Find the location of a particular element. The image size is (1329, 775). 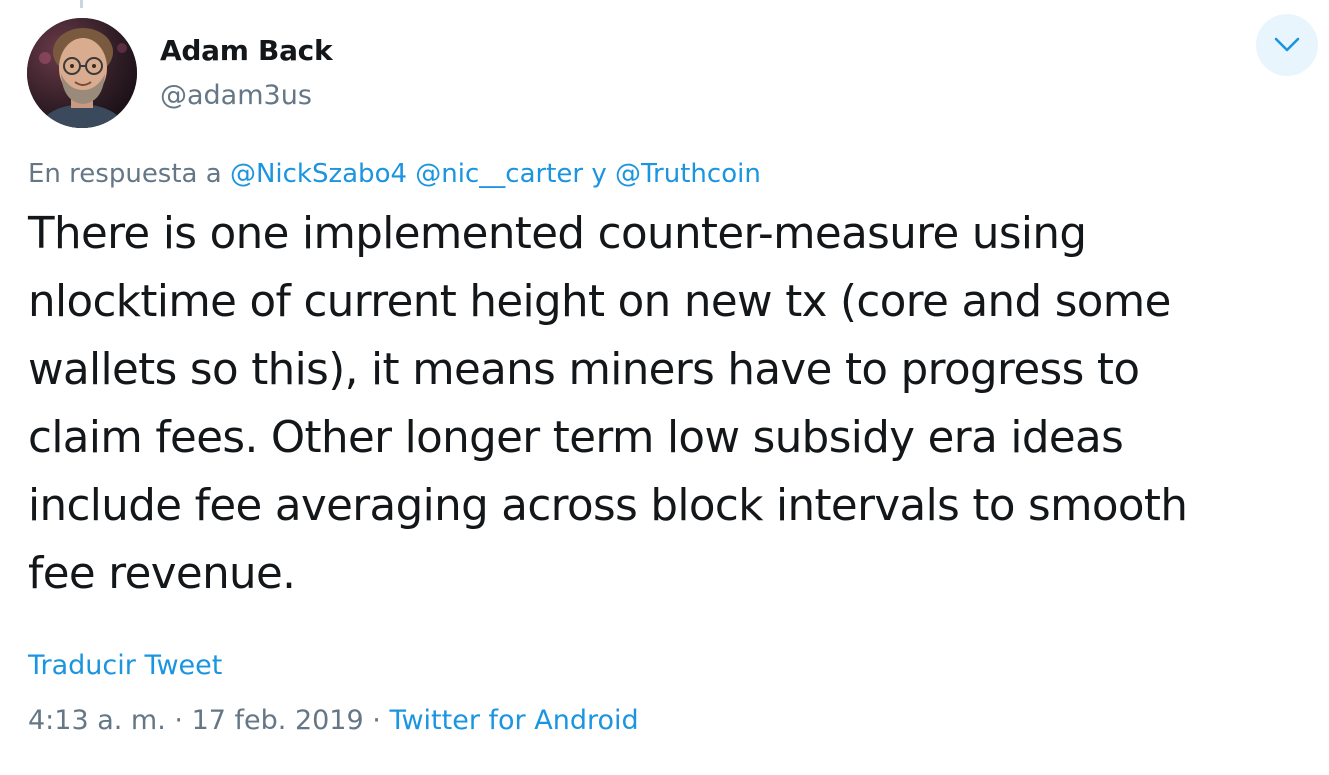

avatar-image is located at coordinates (82, 73).